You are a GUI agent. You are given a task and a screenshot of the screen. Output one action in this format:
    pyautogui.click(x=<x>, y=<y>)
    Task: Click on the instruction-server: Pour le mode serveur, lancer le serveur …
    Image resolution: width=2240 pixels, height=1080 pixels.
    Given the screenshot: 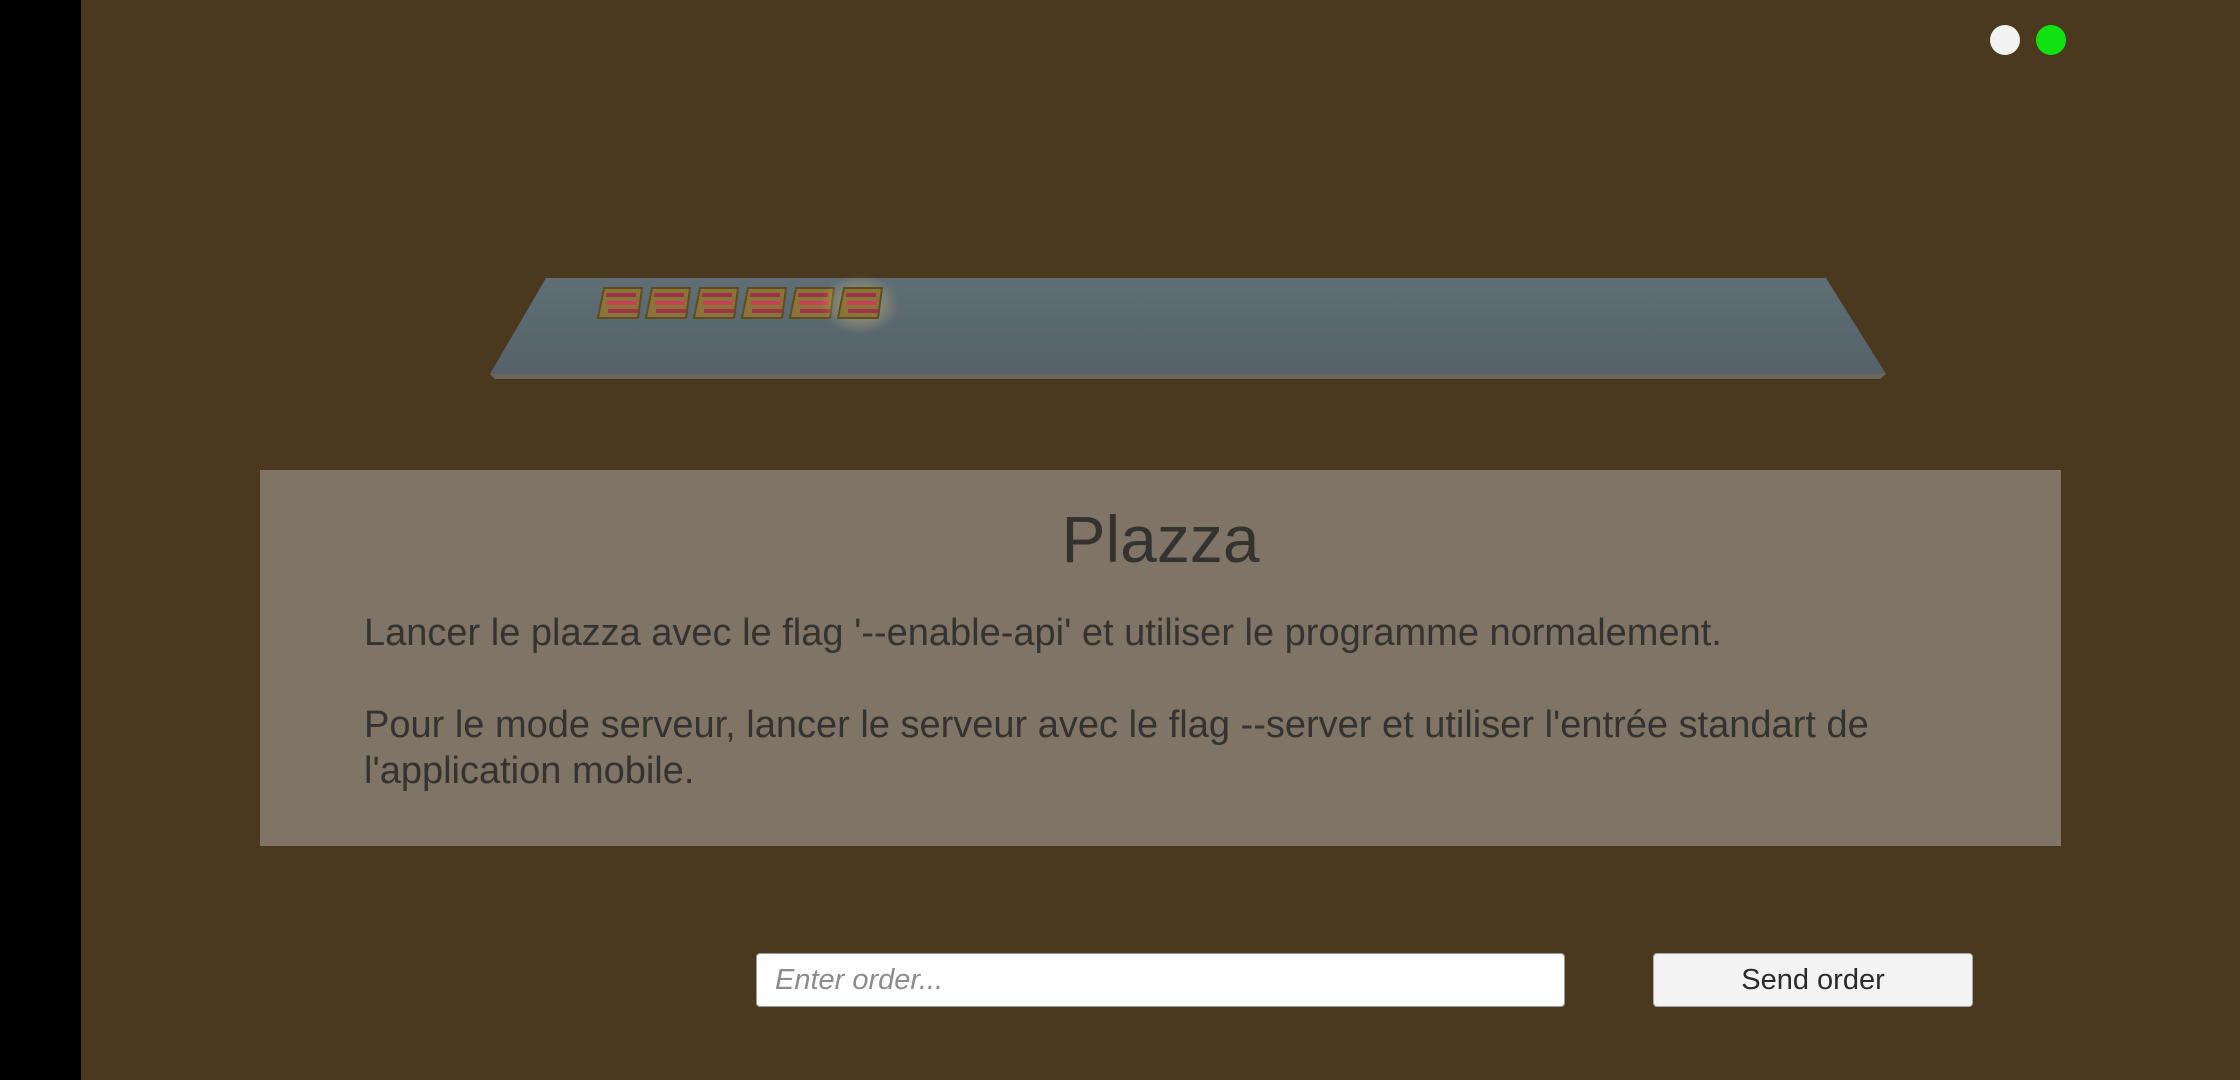 What is the action you would take?
    pyautogui.click(x=1116, y=748)
    